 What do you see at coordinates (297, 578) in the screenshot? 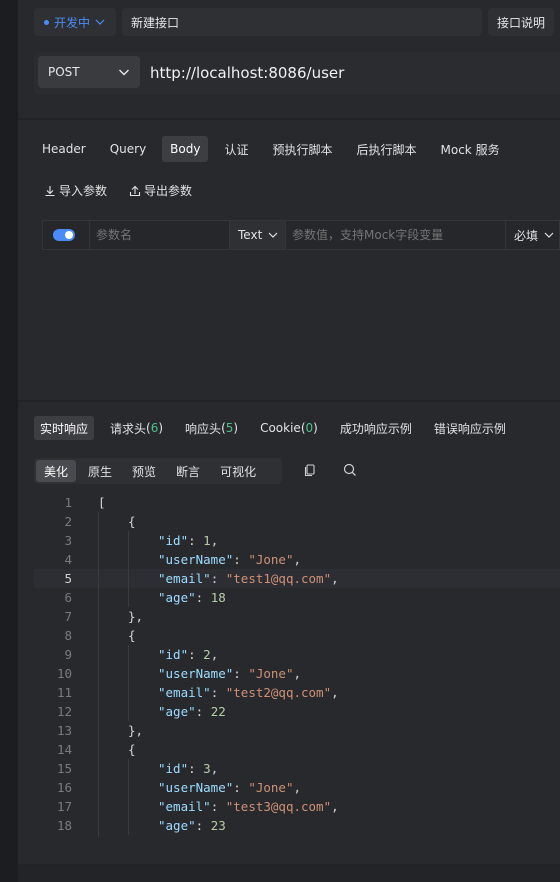
I see `code-line: 5 "email": "test1@qq.com",` at bounding box center [297, 578].